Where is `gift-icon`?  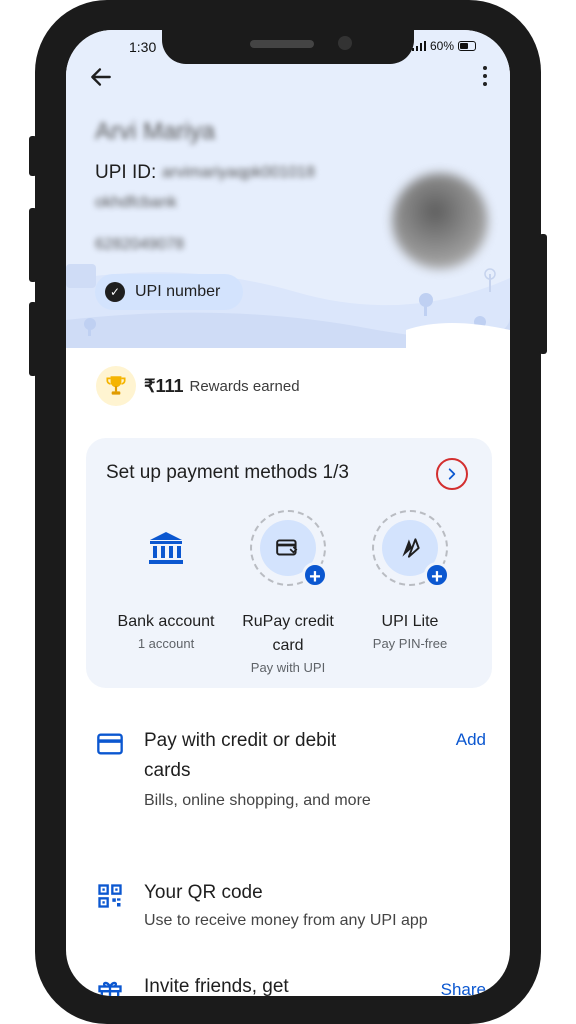 gift-icon is located at coordinates (110, 988).